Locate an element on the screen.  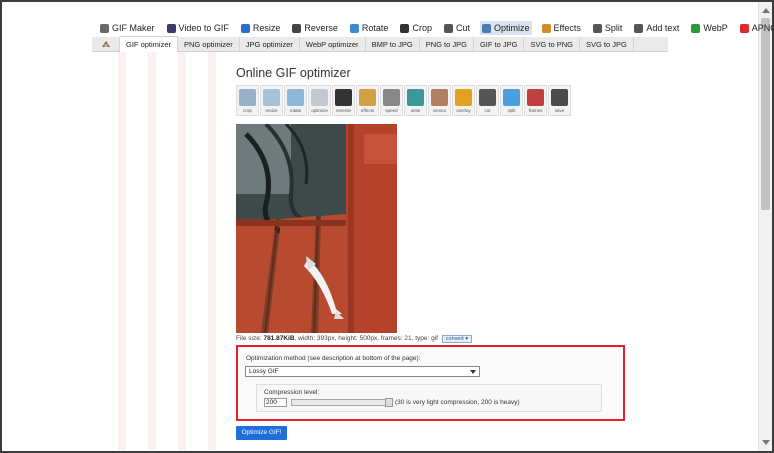
tool-crop: crop is located at coordinates (247, 100).